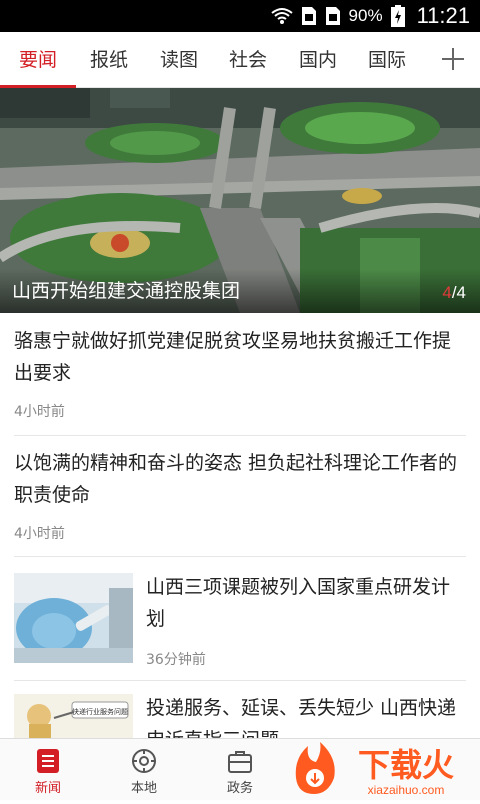 Image resolution: width=480 pixels, height=804 pixels. Describe the element at coordinates (240, 761) in the screenshot. I see `briefcase-icon` at that location.